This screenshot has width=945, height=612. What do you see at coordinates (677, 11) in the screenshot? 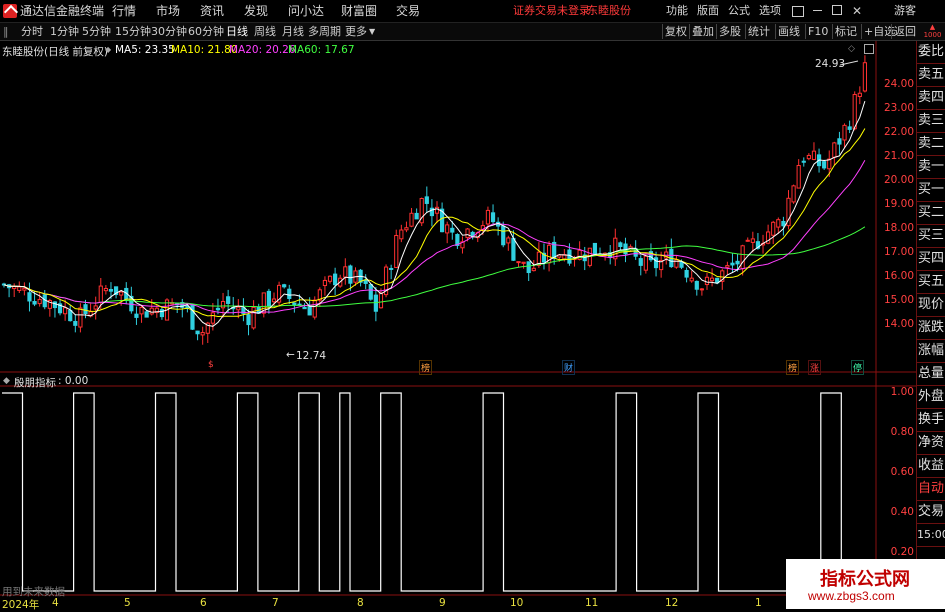
I see `menu-function: 功能` at bounding box center [677, 11].